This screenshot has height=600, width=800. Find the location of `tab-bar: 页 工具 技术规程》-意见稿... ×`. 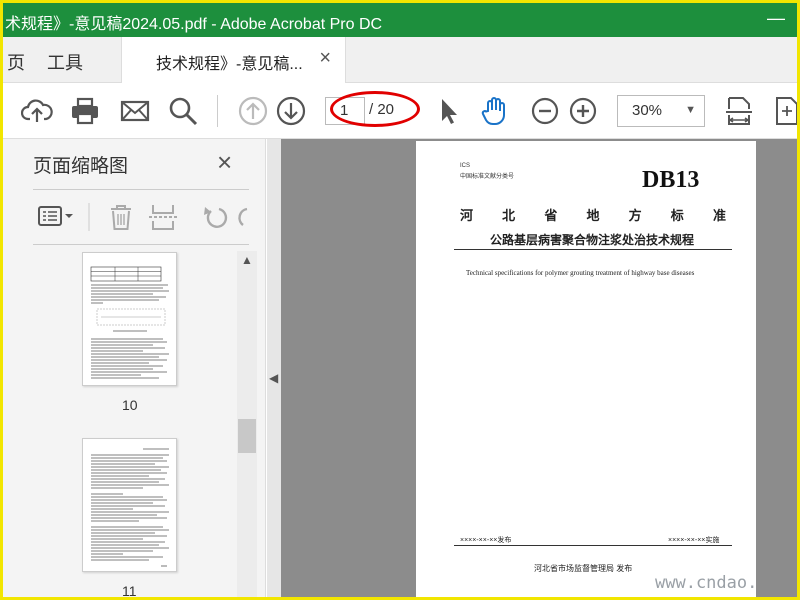

tab-bar: 页 工具 技术规程》-意见稿... × is located at coordinates (400, 60).